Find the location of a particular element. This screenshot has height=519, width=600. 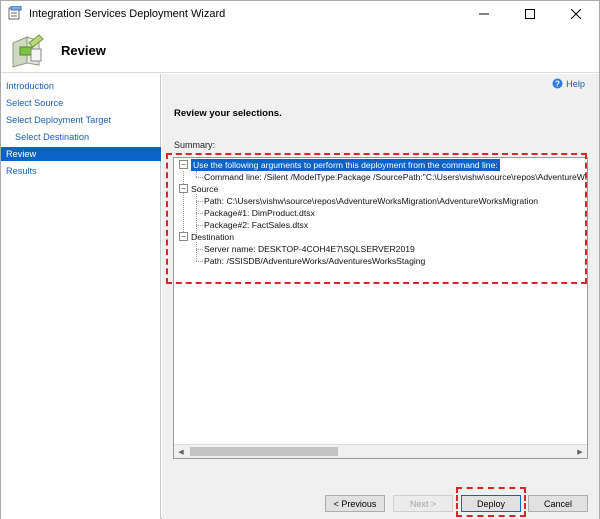

wizard-footer: < Previous Next > Deploy Cancel is located at coordinates (380, 502).